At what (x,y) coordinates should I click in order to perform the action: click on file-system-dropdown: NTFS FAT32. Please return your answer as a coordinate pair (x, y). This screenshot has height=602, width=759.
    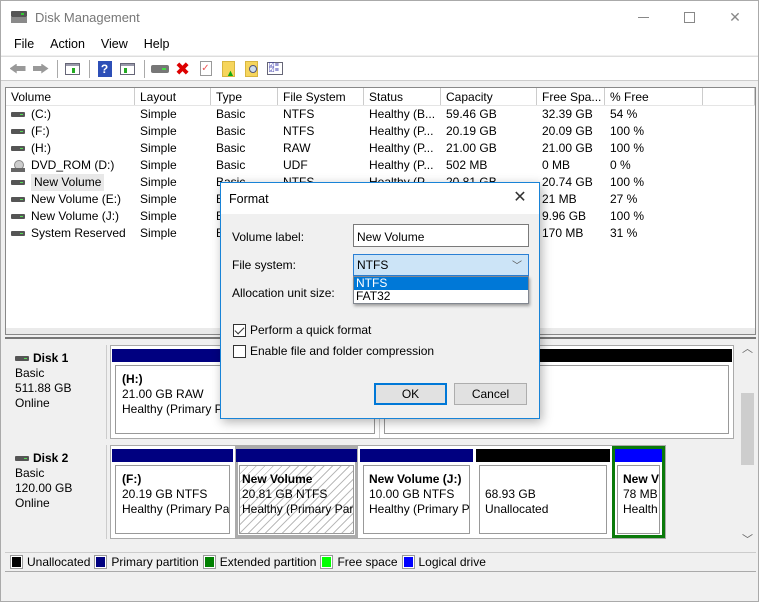
    Looking at the image, I should click on (441, 290).